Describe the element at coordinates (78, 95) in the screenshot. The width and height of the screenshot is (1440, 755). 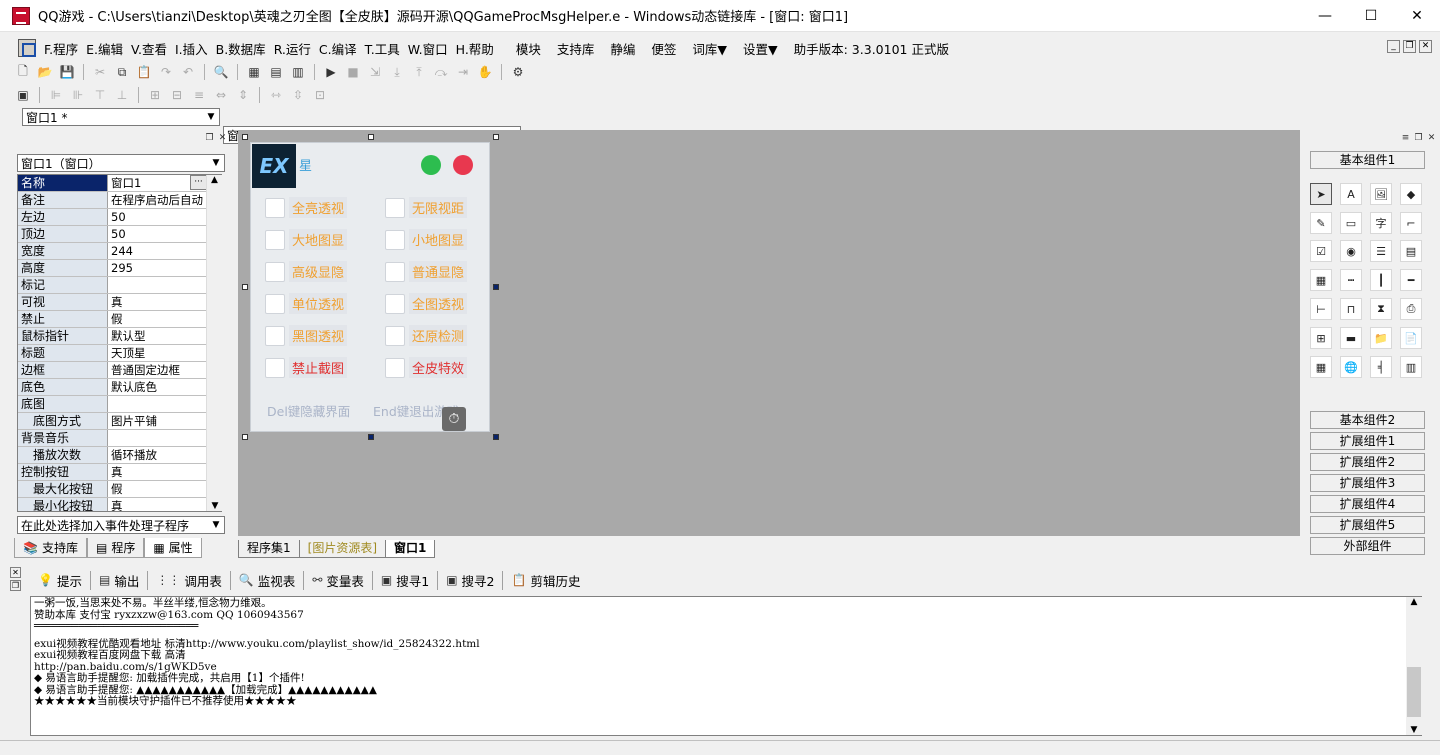
I see `align-right-icon: ⊪` at that location.